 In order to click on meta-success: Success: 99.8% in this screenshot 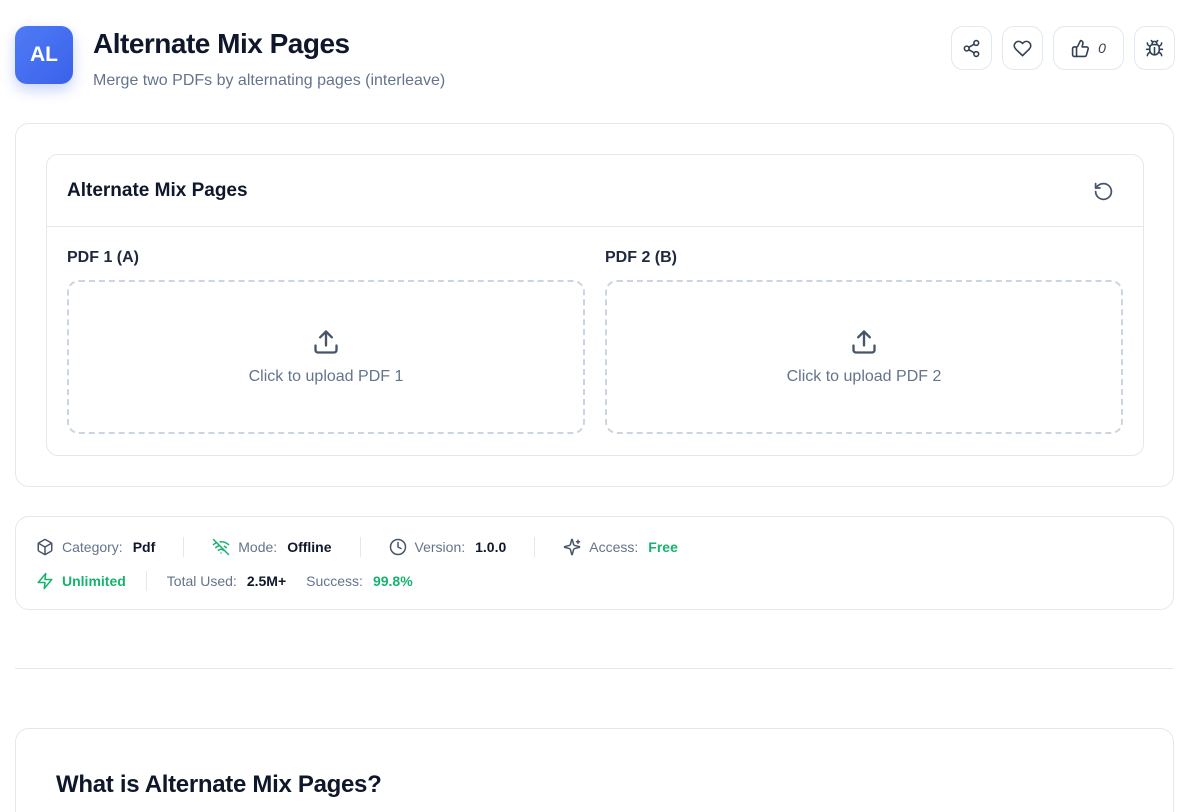, I will do `click(359, 581)`.